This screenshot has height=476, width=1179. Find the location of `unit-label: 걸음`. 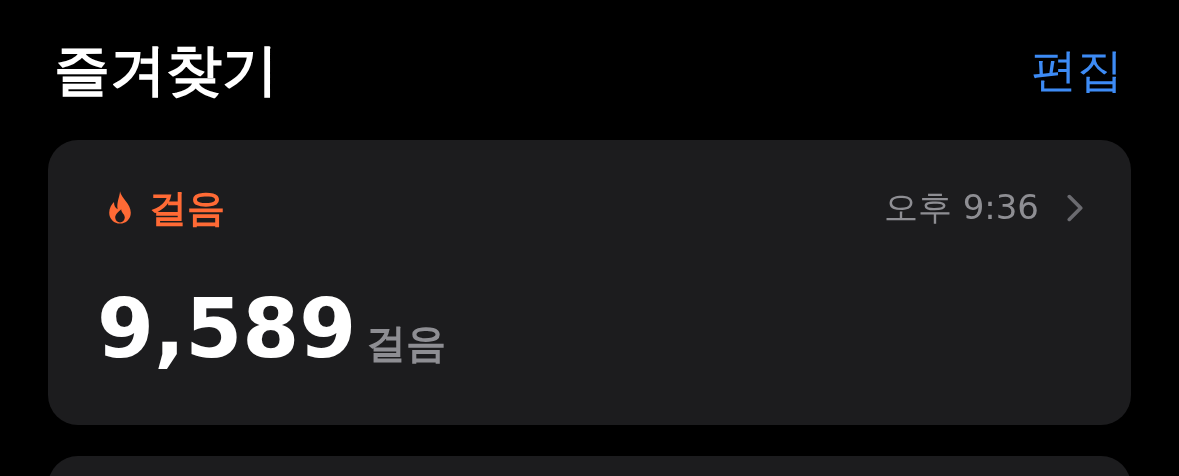

unit-label: 걸음 is located at coordinates (406, 343).